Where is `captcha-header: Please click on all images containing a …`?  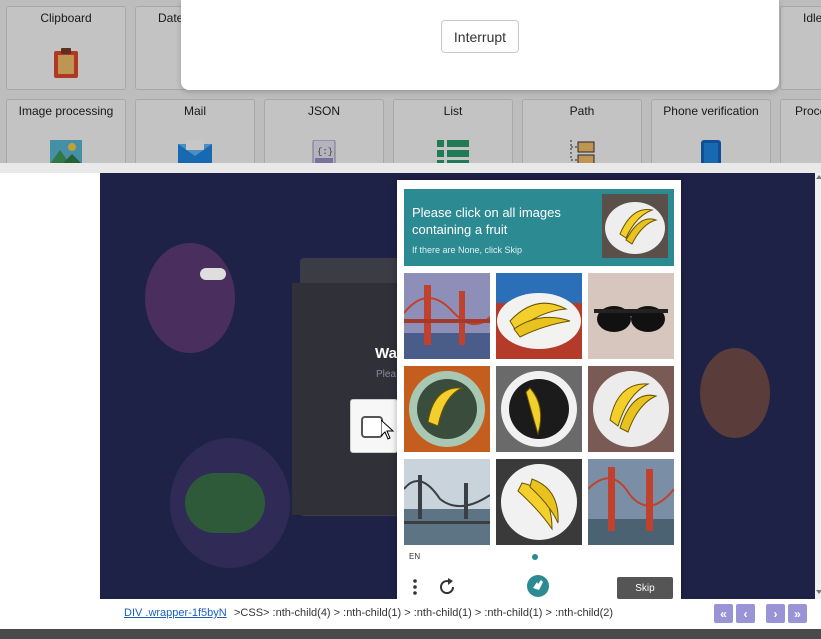
captcha-header: Please click on all images containing a … is located at coordinates (539, 227).